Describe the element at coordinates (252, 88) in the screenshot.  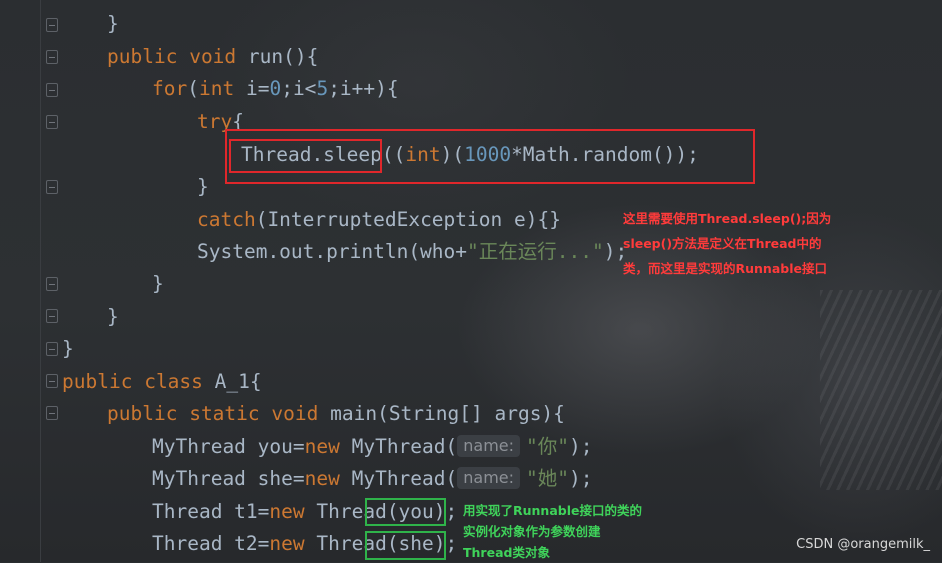
I see `code-token: i=` at that location.